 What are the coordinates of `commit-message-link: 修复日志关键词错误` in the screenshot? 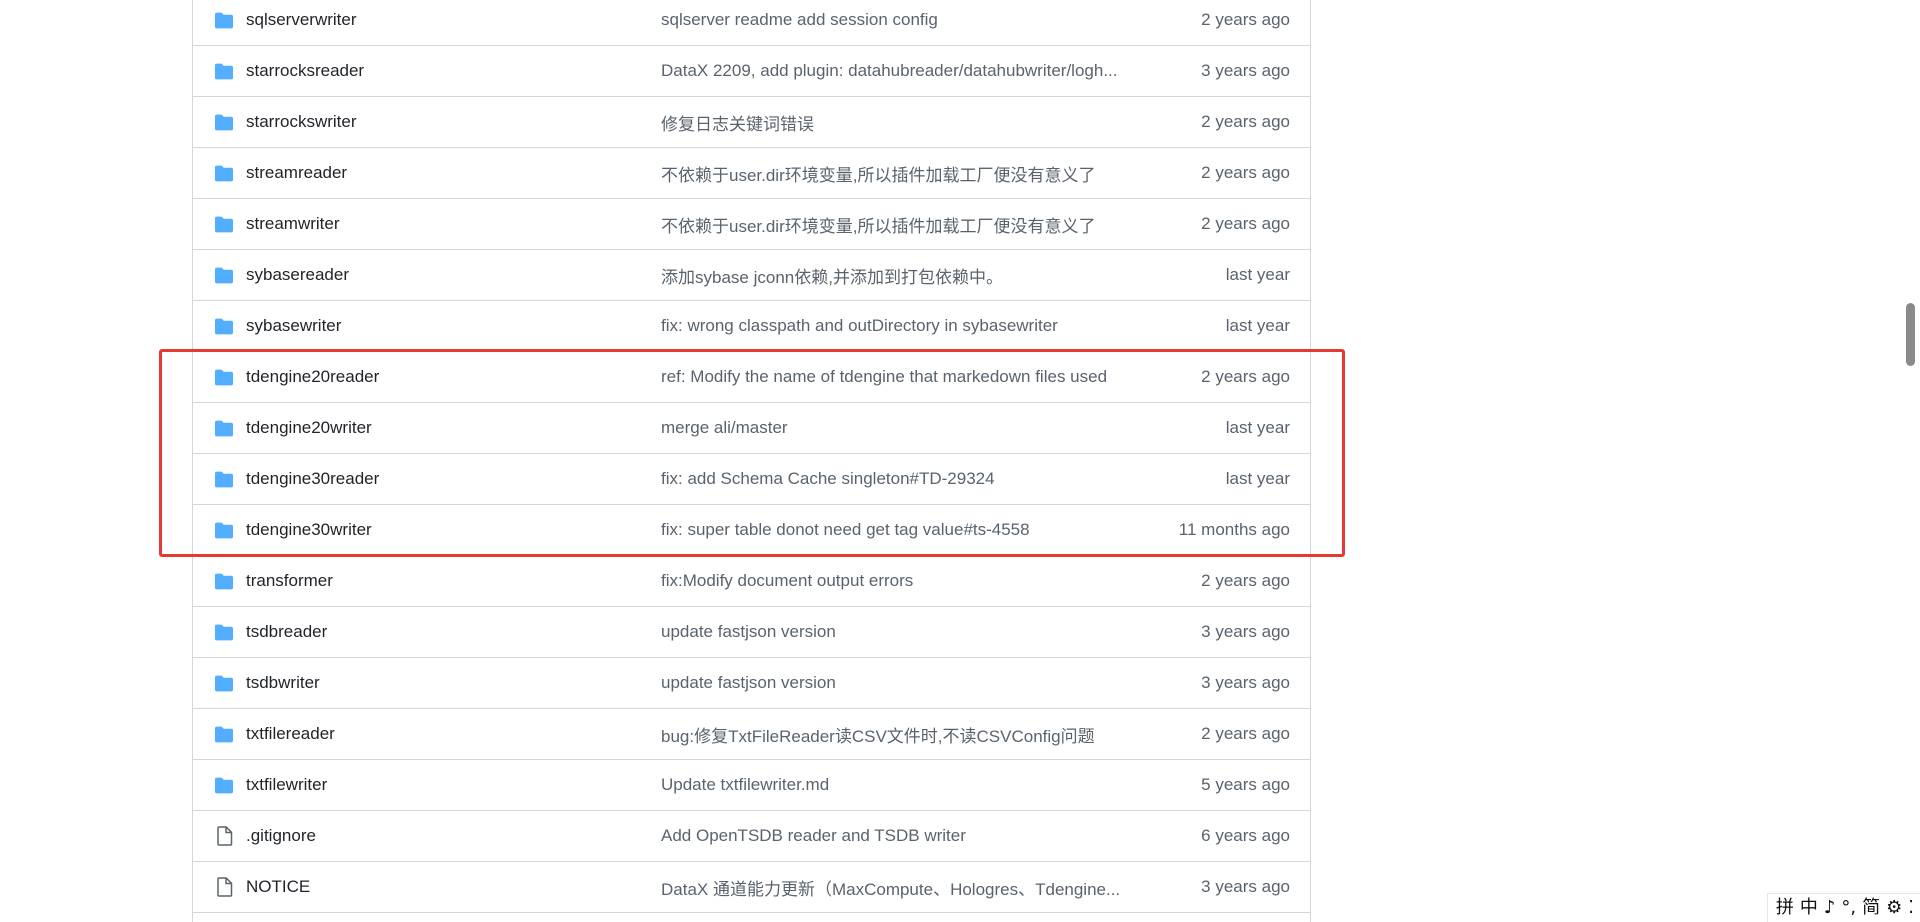 It's located at (898, 122).